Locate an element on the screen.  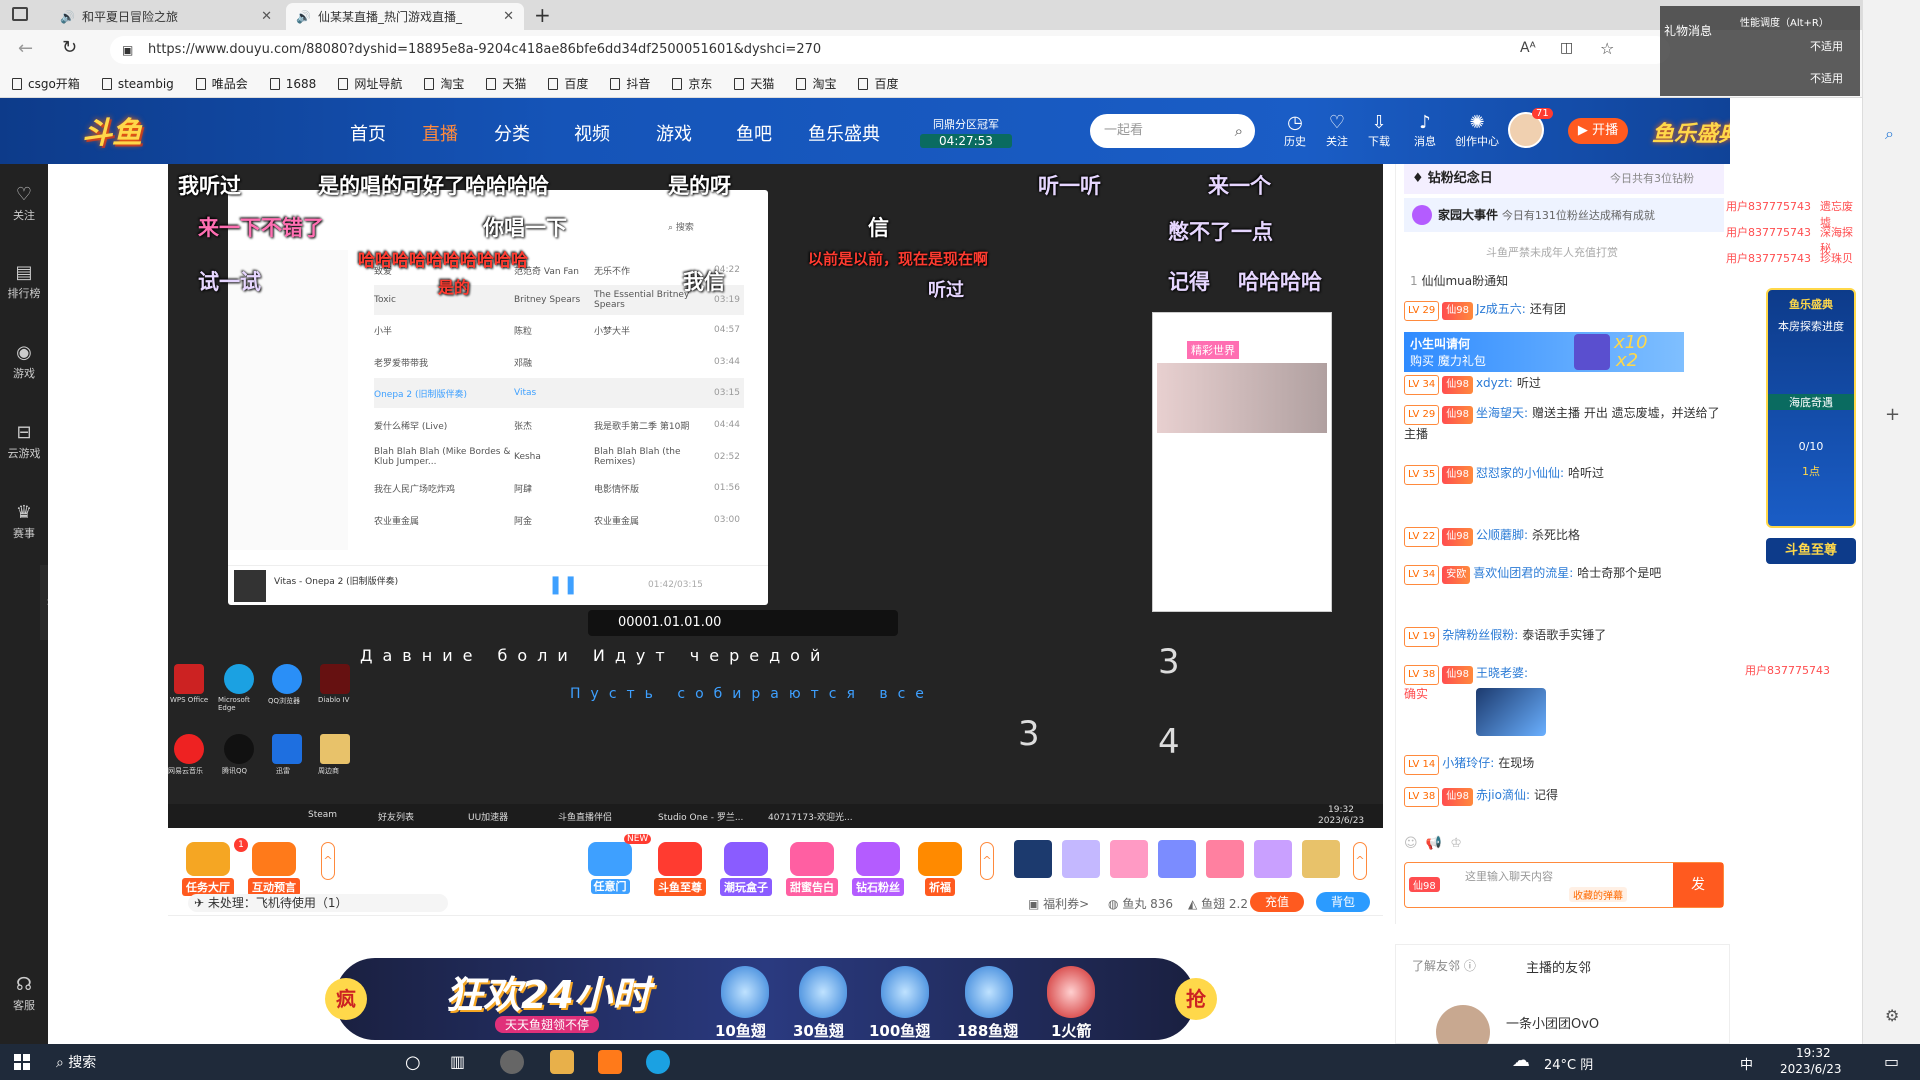
sidebar-item-follow: ♡ 关注 is located at coordinates (24, 203).